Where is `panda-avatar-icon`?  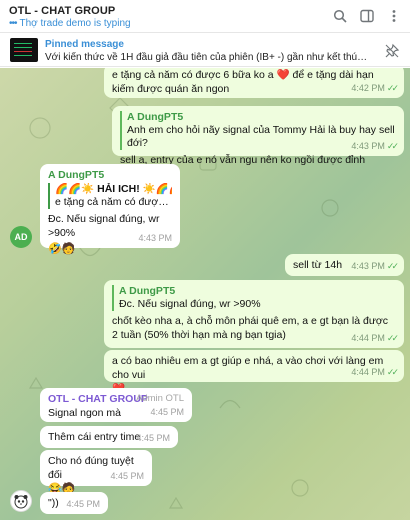
panda-avatar-icon is located at coordinates (21, 502).